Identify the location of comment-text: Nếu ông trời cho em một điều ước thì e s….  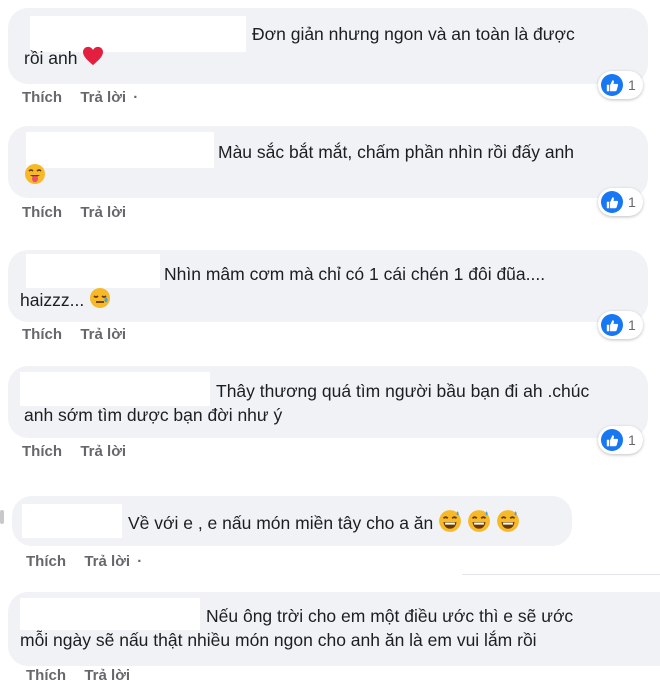
(390, 616).